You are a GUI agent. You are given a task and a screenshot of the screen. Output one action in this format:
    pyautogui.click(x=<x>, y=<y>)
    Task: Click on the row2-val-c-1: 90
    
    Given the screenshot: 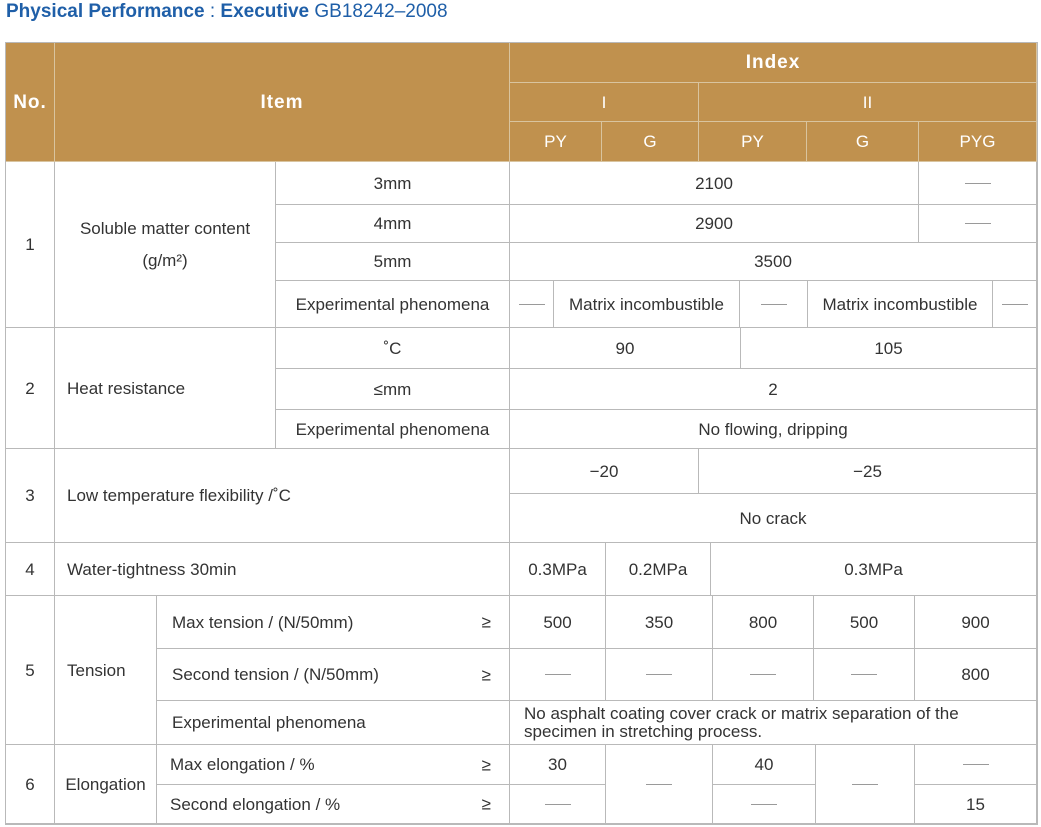 What is the action you would take?
    pyautogui.click(x=625, y=348)
    